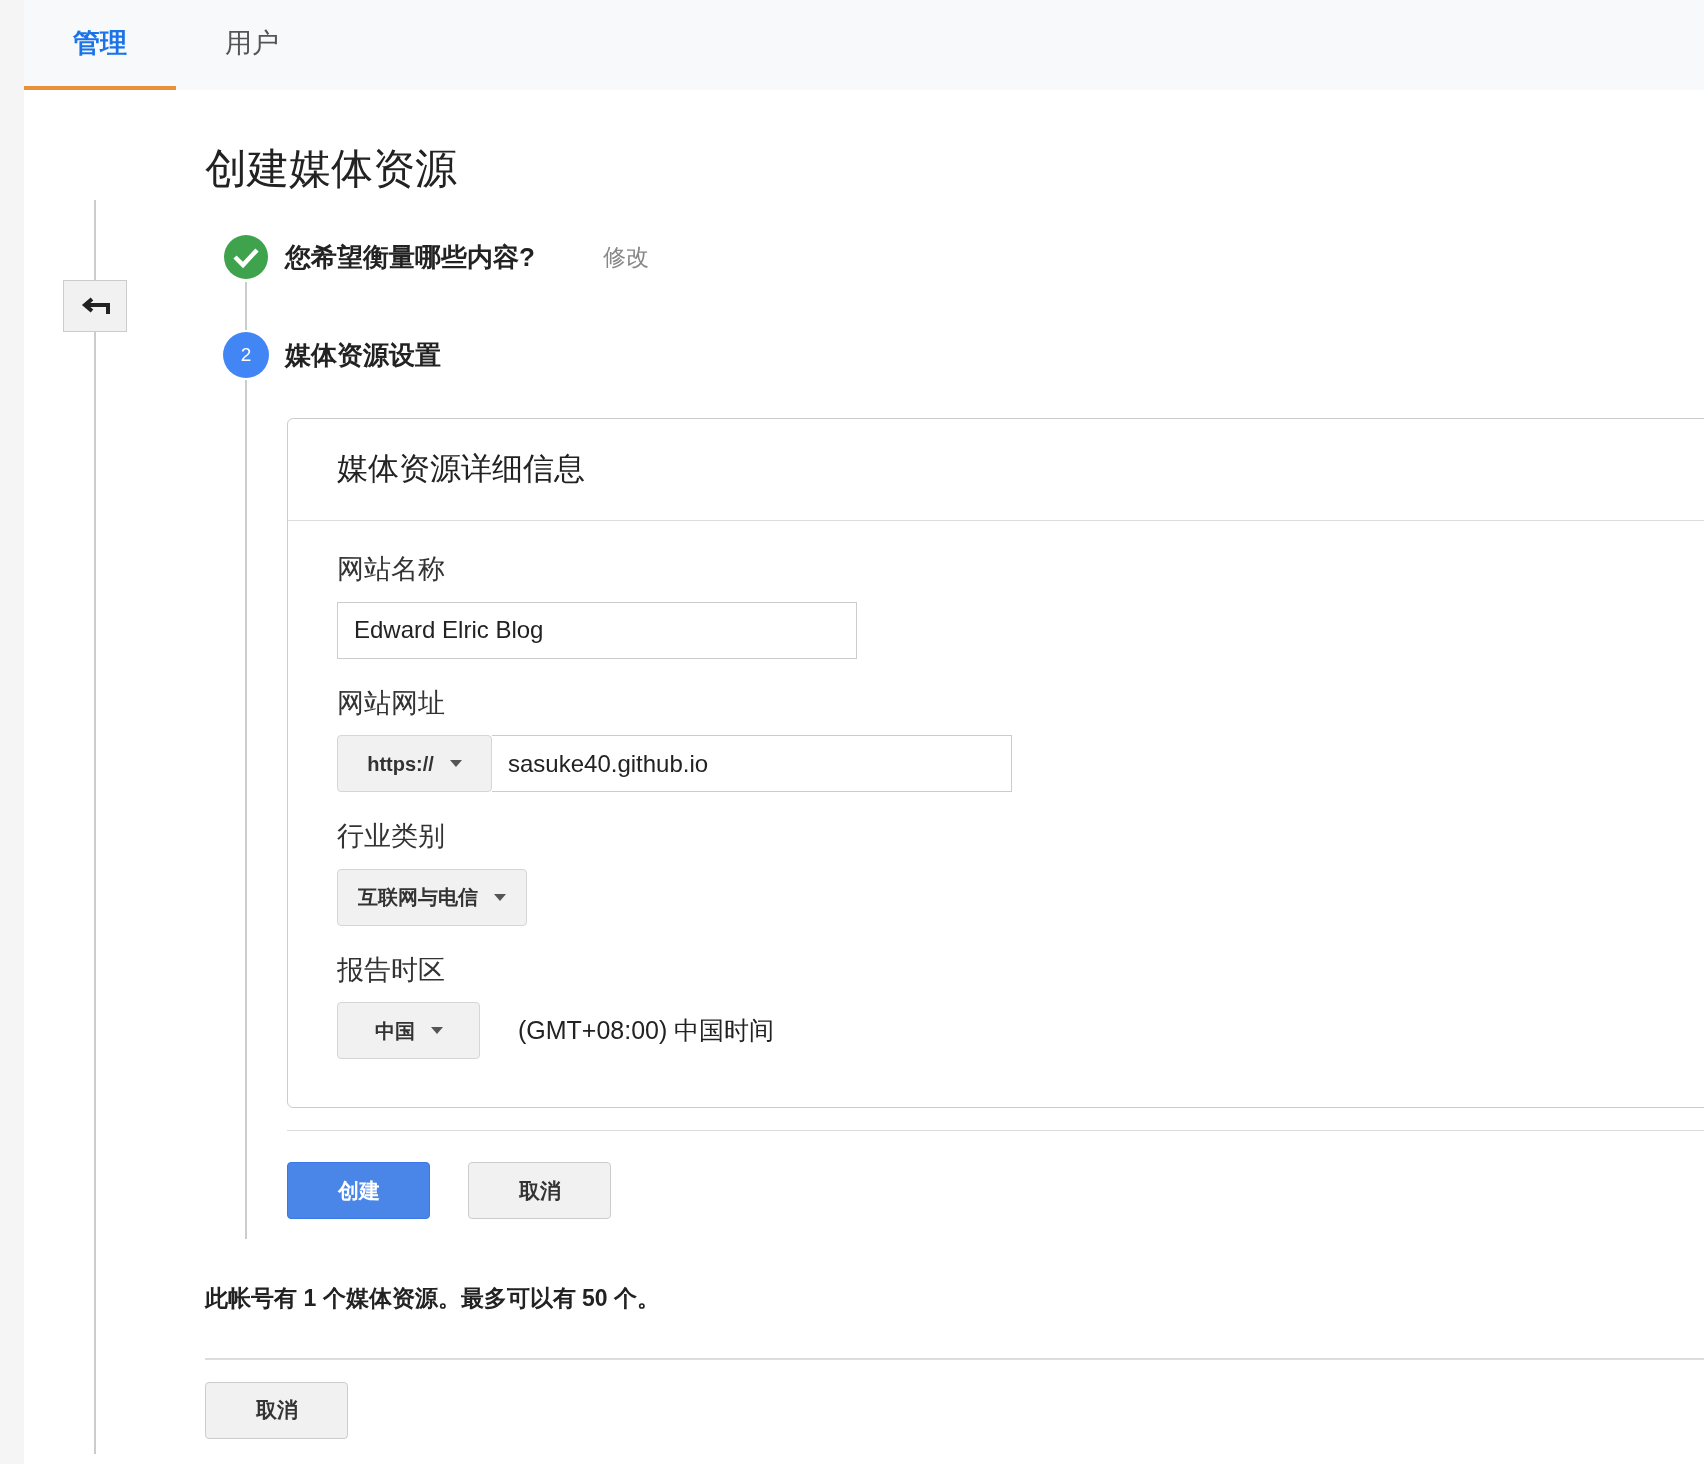 This screenshot has height=1464, width=1704. I want to click on property-count-note: 此帐号有 1 个媒体资源。最多可以有 50 个。, so click(433, 1298).